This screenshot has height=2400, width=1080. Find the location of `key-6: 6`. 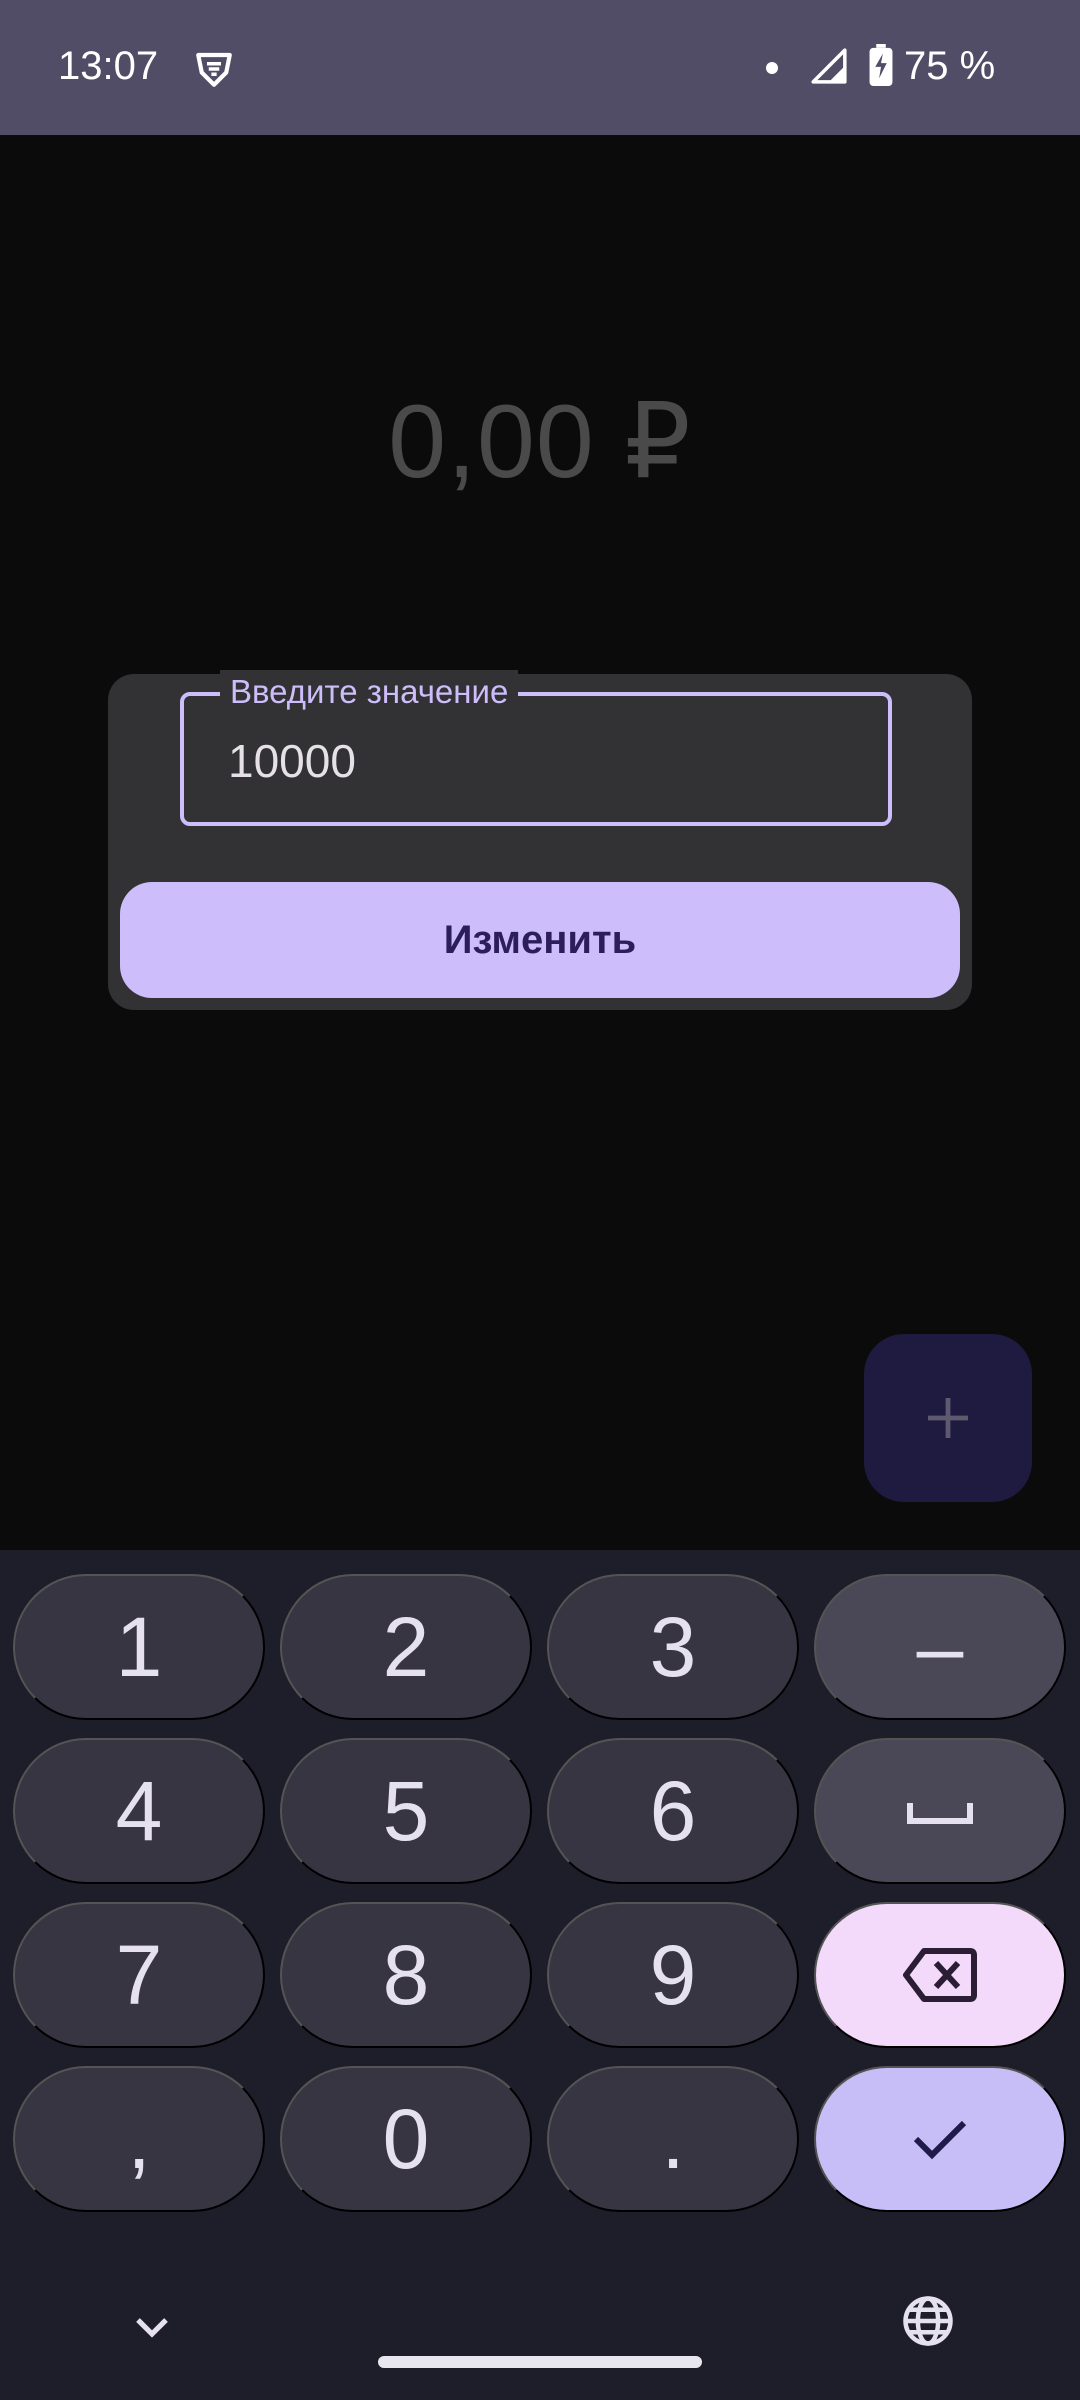

key-6: 6 is located at coordinates (673, 1811).